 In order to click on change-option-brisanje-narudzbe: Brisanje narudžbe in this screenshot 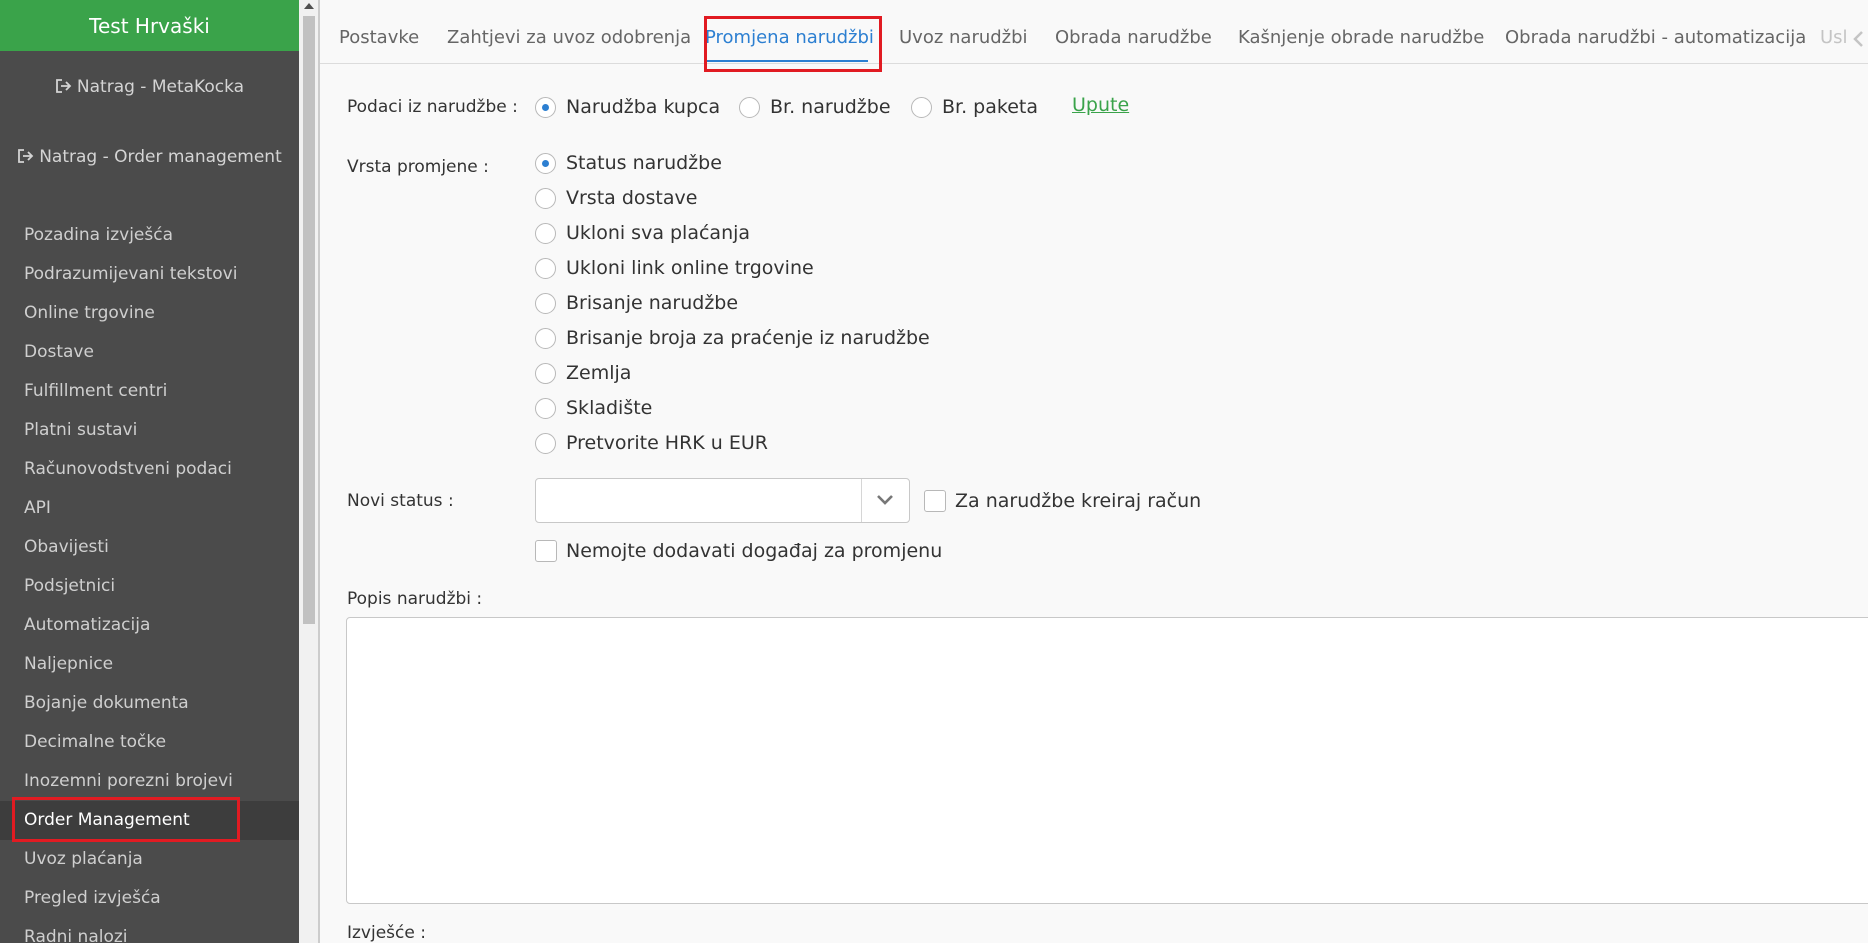, I will do `click(636, 303)`.